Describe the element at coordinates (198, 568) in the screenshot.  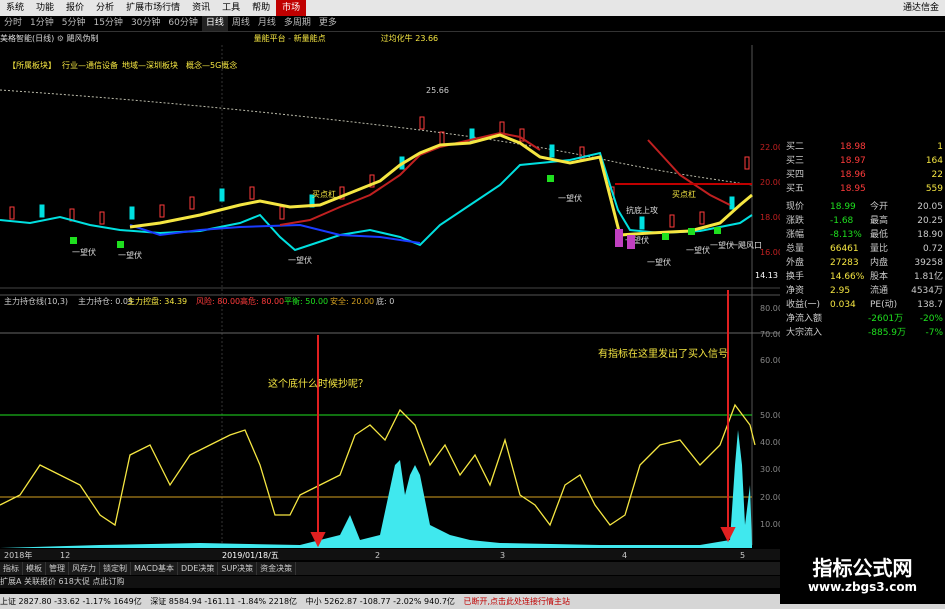
I see `tab-dde: DDE决策` at that location.